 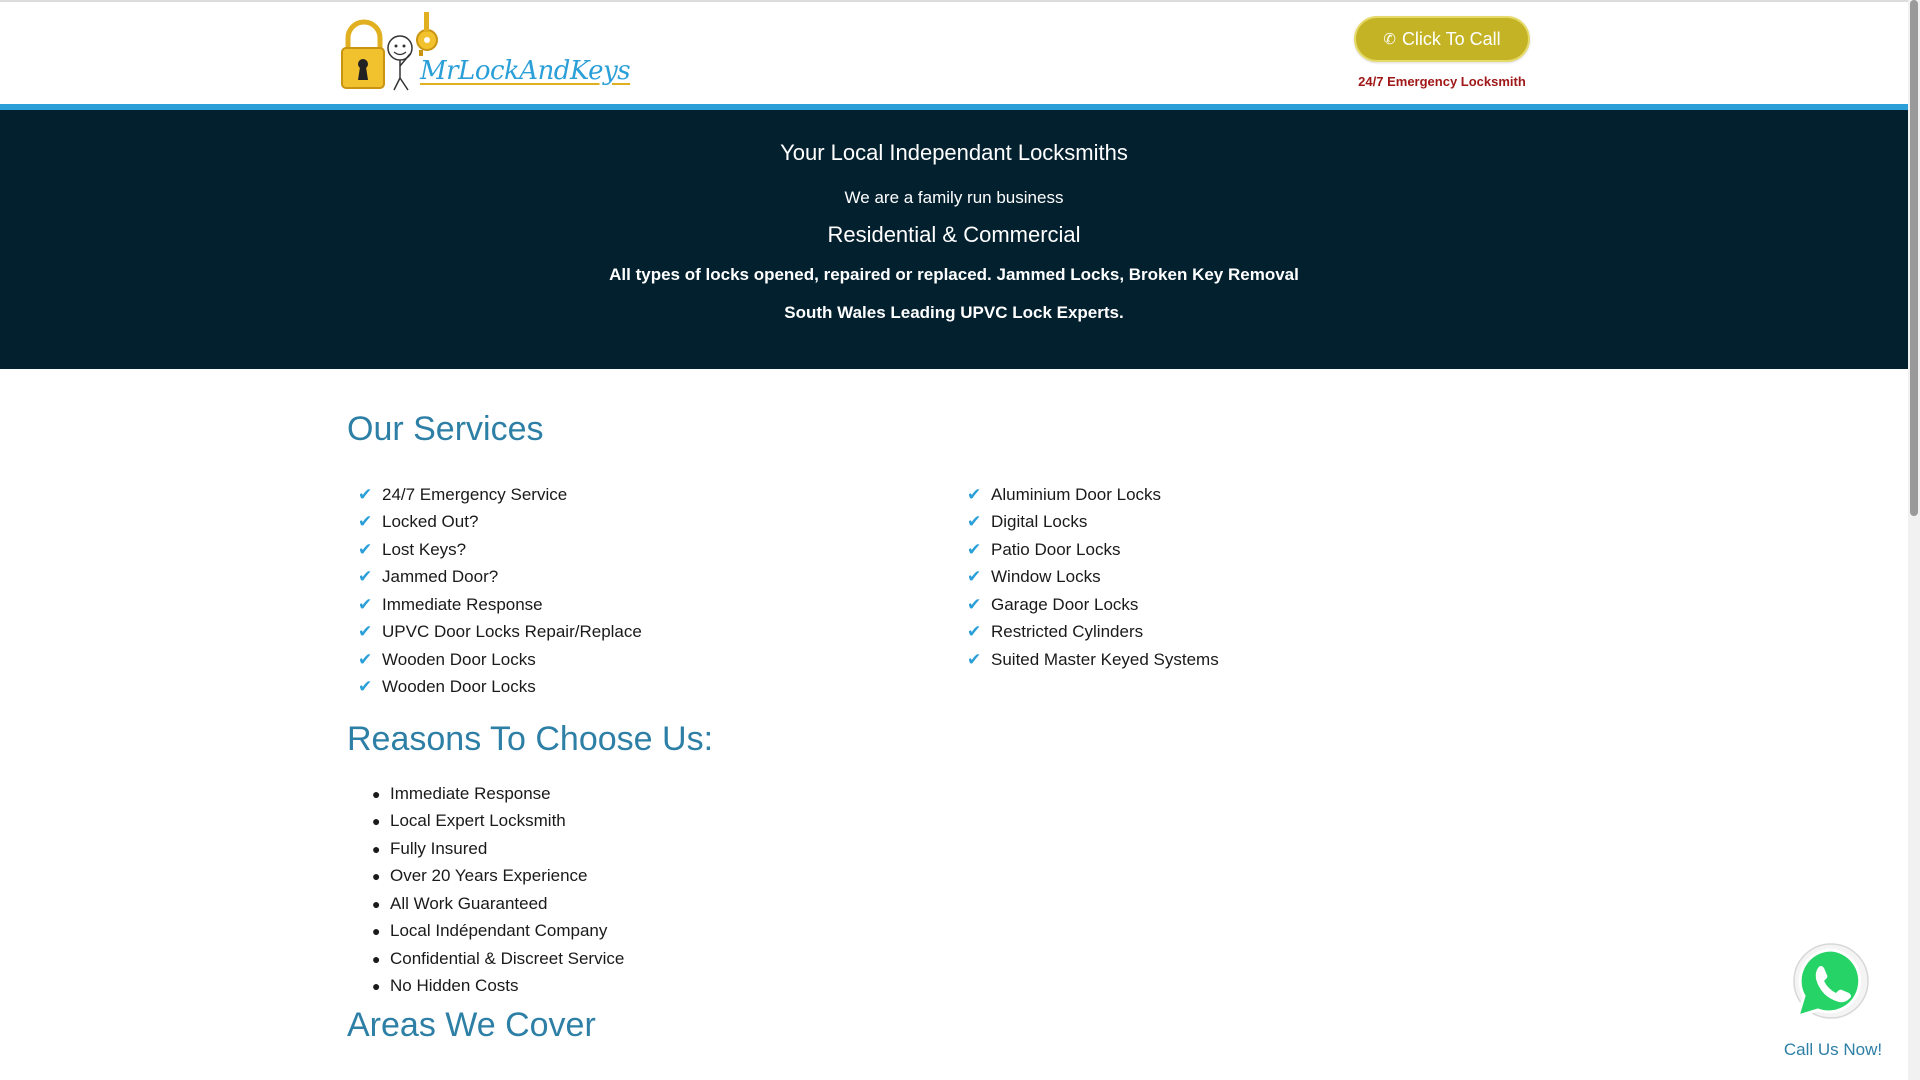 I want to click on whatsapp-call-link: Call Us Now!, so click(x=1833, y=1050).